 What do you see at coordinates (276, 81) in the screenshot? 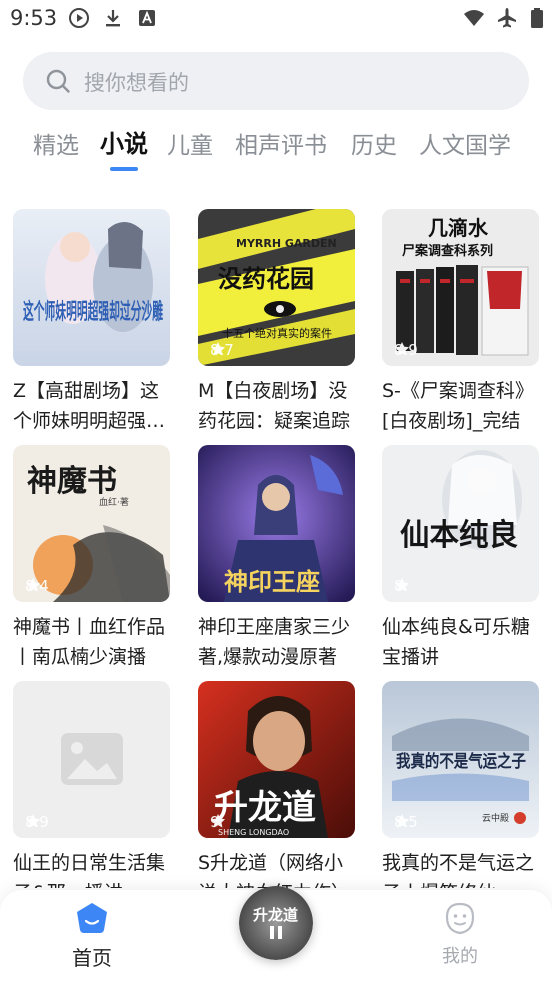
I see `search-input: 搜你想看的` at bounding box center [276, 81].